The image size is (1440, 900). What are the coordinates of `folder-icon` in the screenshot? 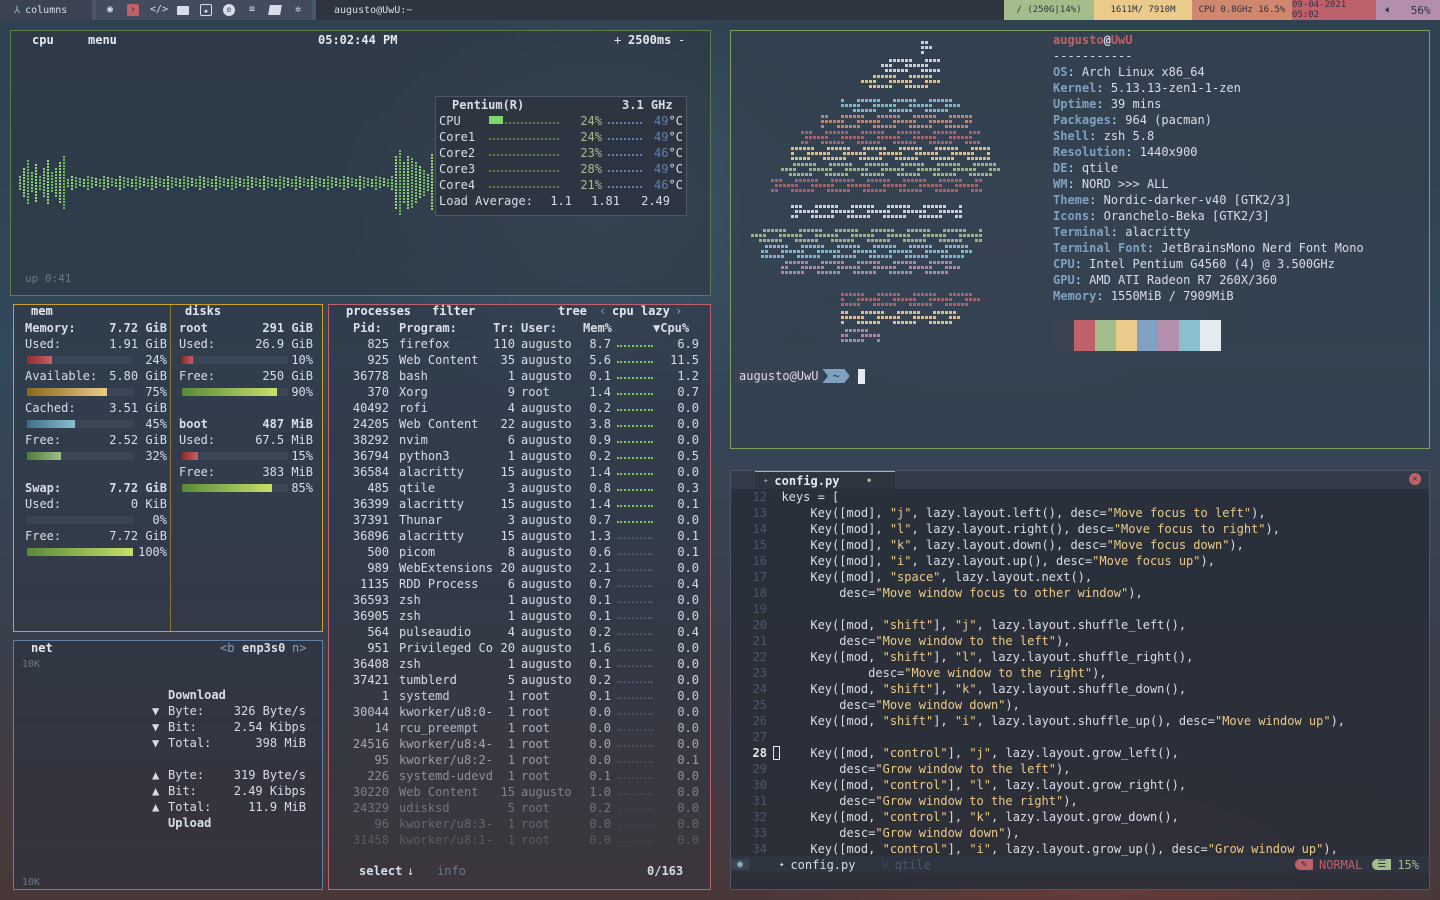 It's located at (183, 10).